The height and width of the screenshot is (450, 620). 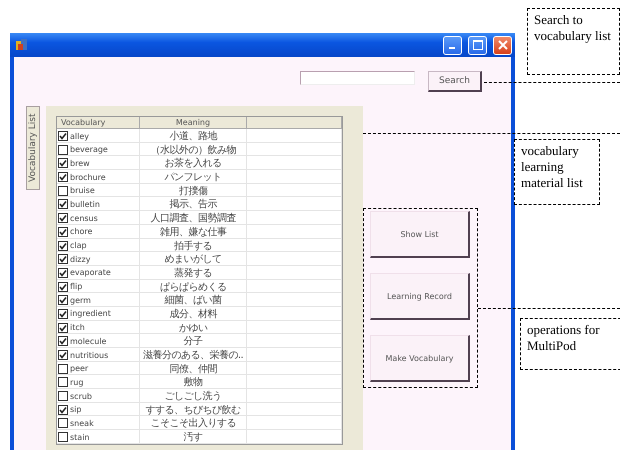 What do you see at coordinates (81, 231) in the screenshot?
I see `word-text: chore` at bounding box center [81, 231].